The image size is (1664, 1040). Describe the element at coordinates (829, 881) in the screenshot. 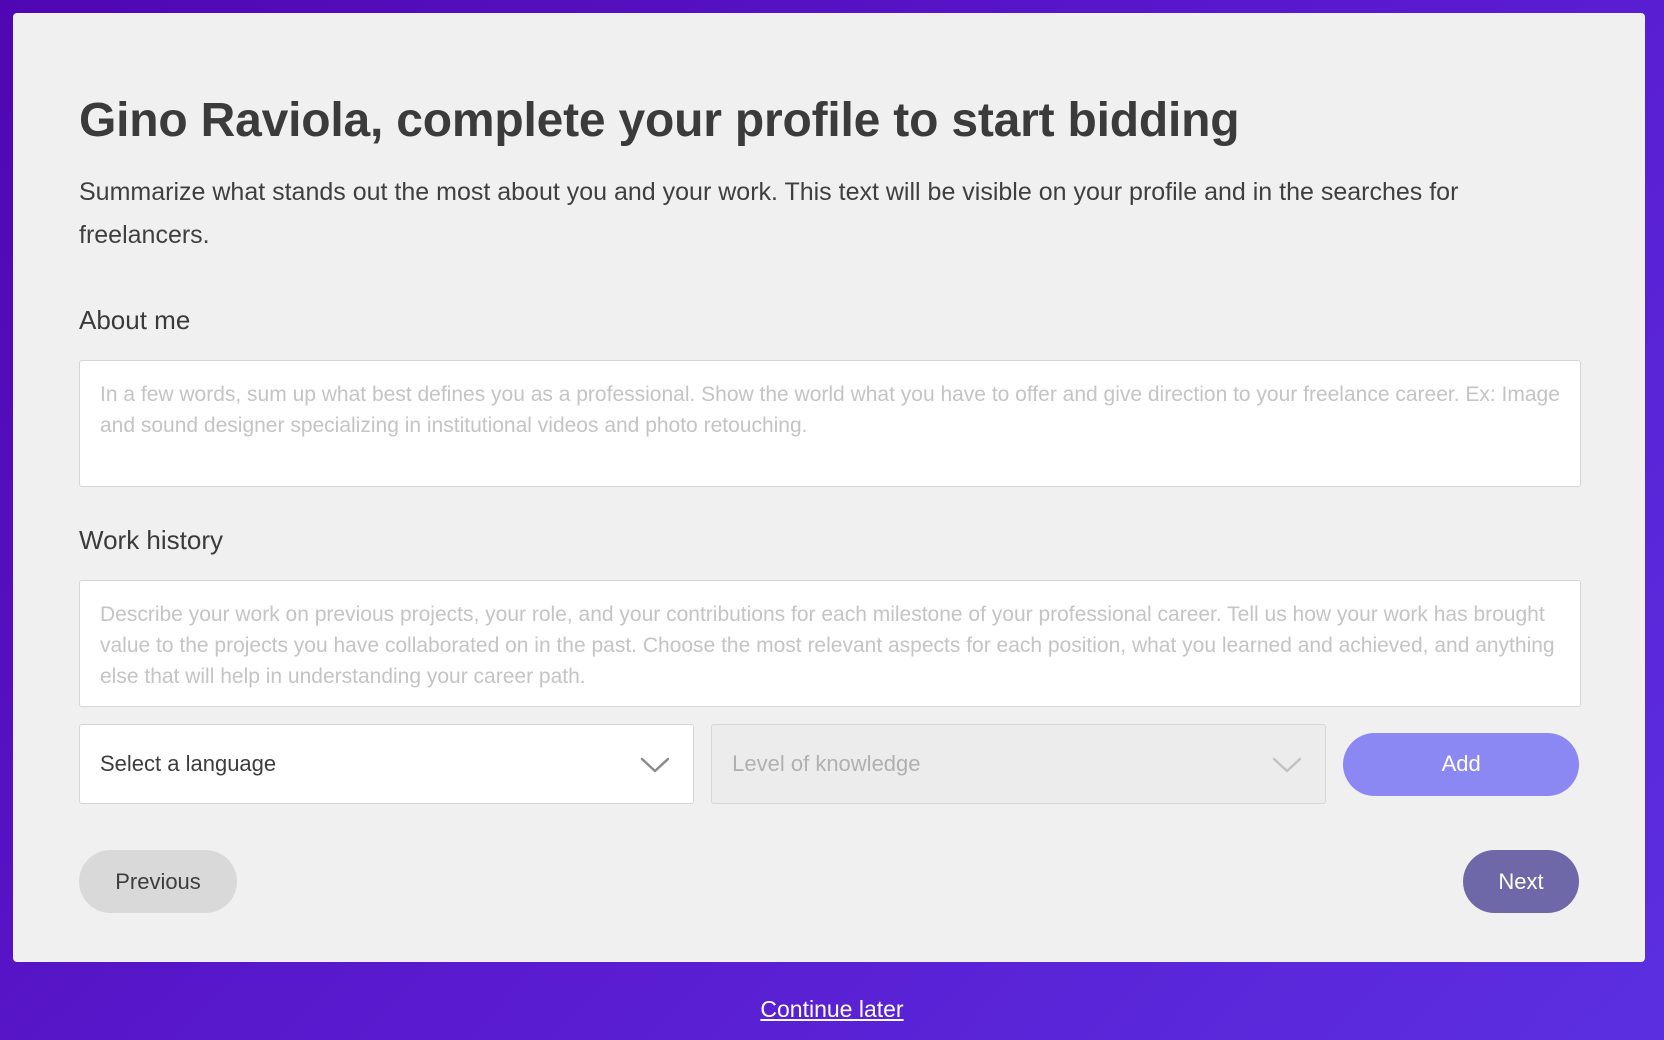

I see `navigation-row: Previous Next` at that location.